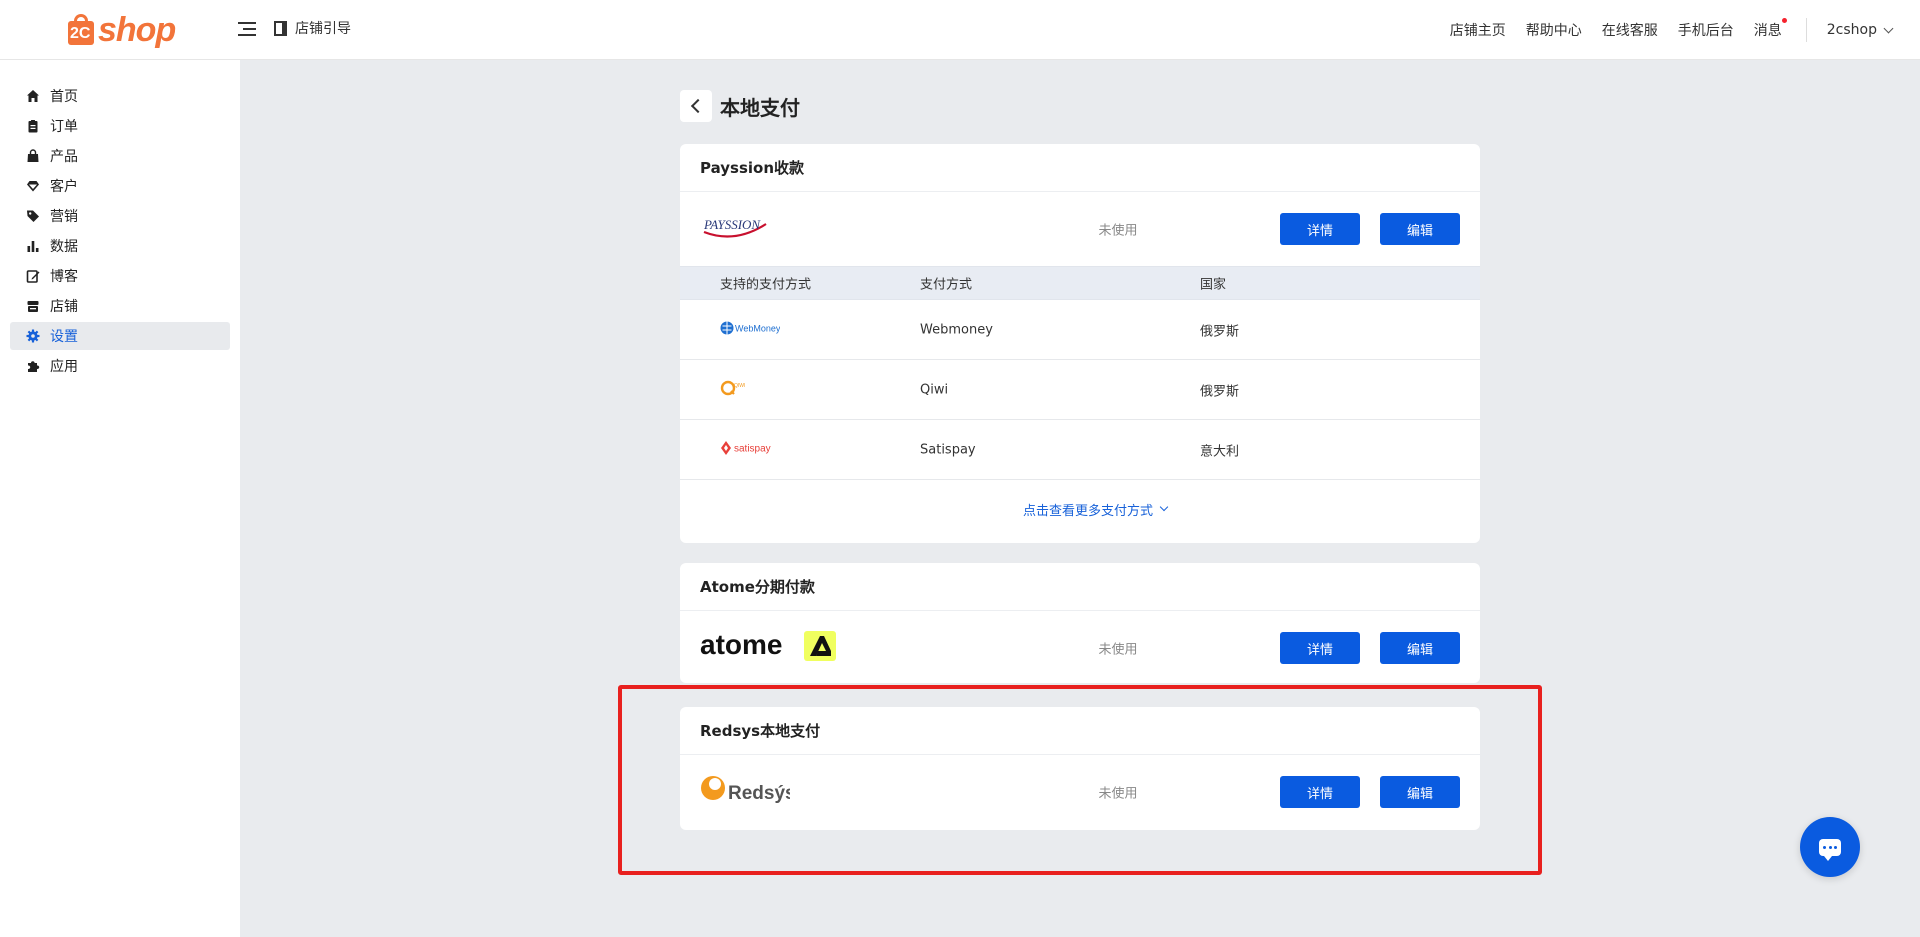 The width and height of the screenshot is (1920, 937). What do you see at coordinates (956, 329) in the screenshot?
I see `method-name: Webmoney` at bounding box center [956, 329].